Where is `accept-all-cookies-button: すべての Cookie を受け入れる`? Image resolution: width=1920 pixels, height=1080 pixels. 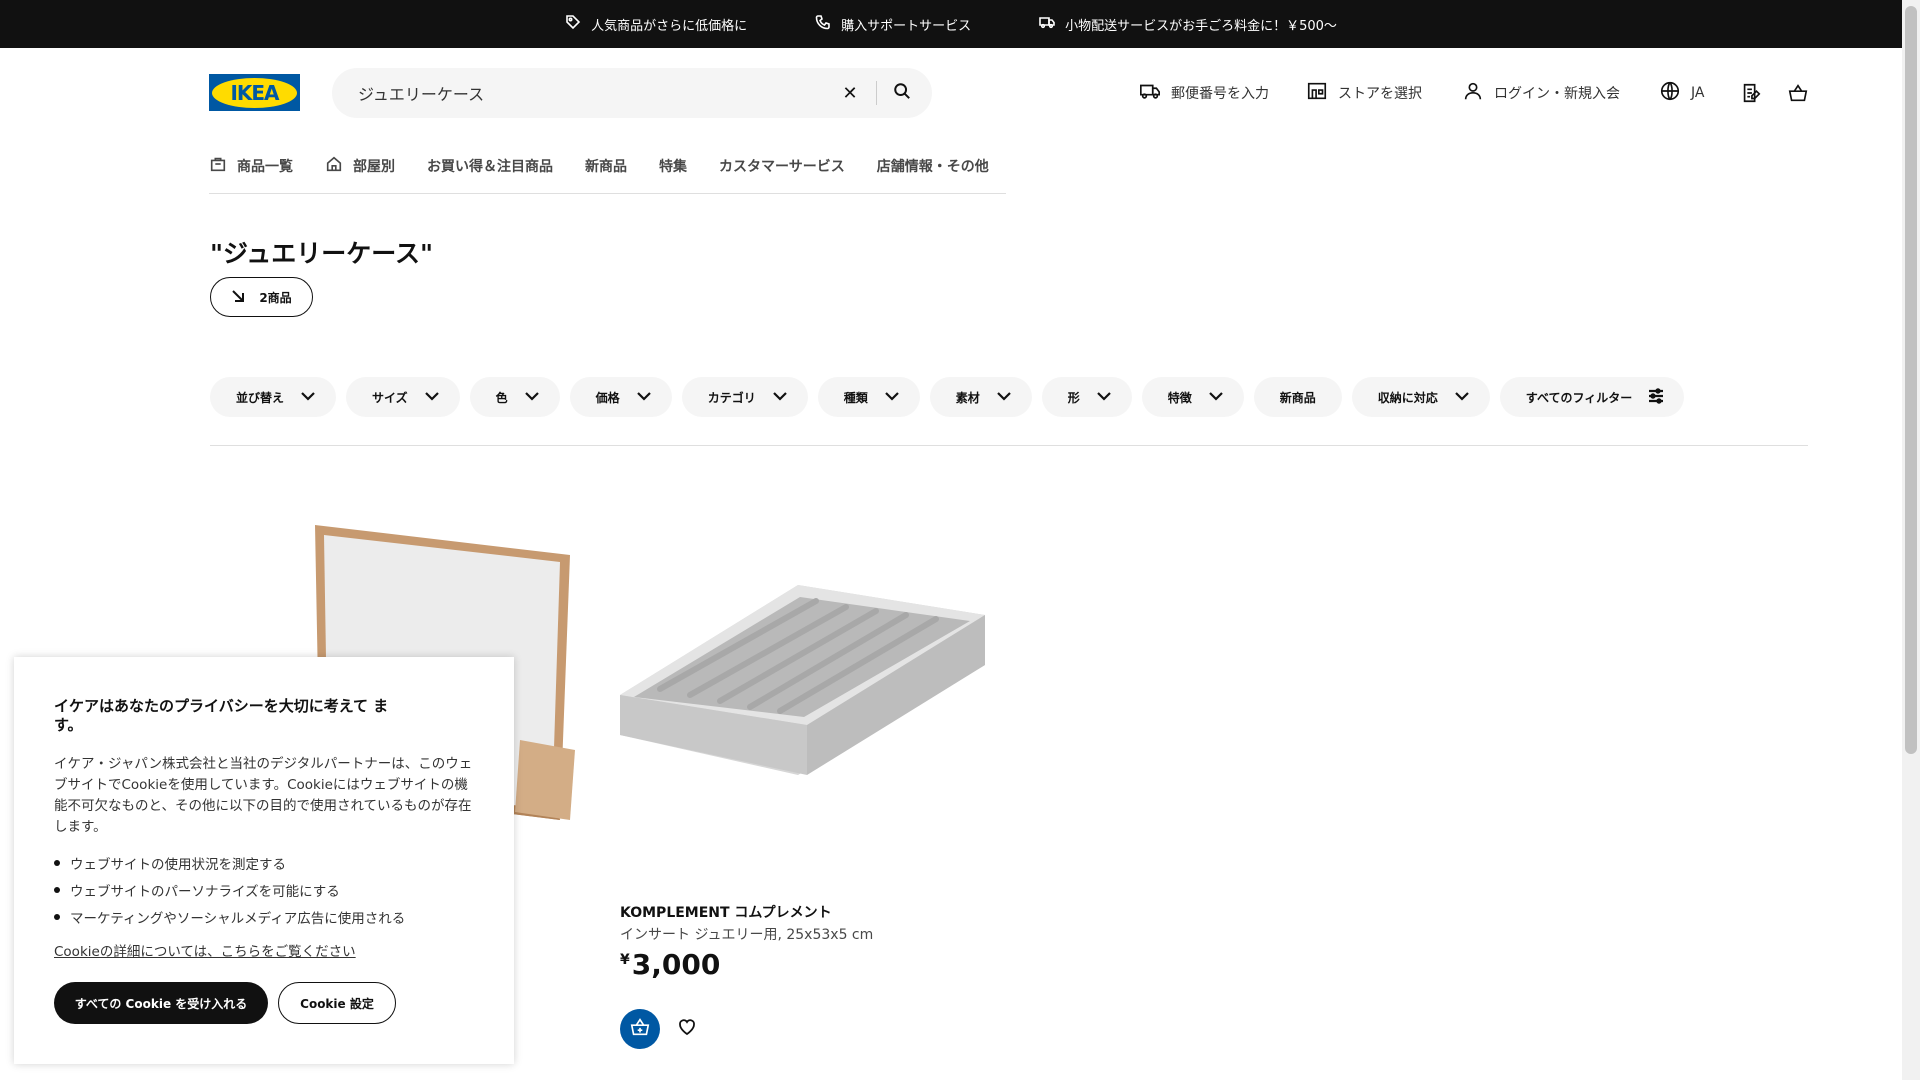 accept-all-cookies-button: すべての Cookie を受け入れる is located at coordinates (161, 1003).